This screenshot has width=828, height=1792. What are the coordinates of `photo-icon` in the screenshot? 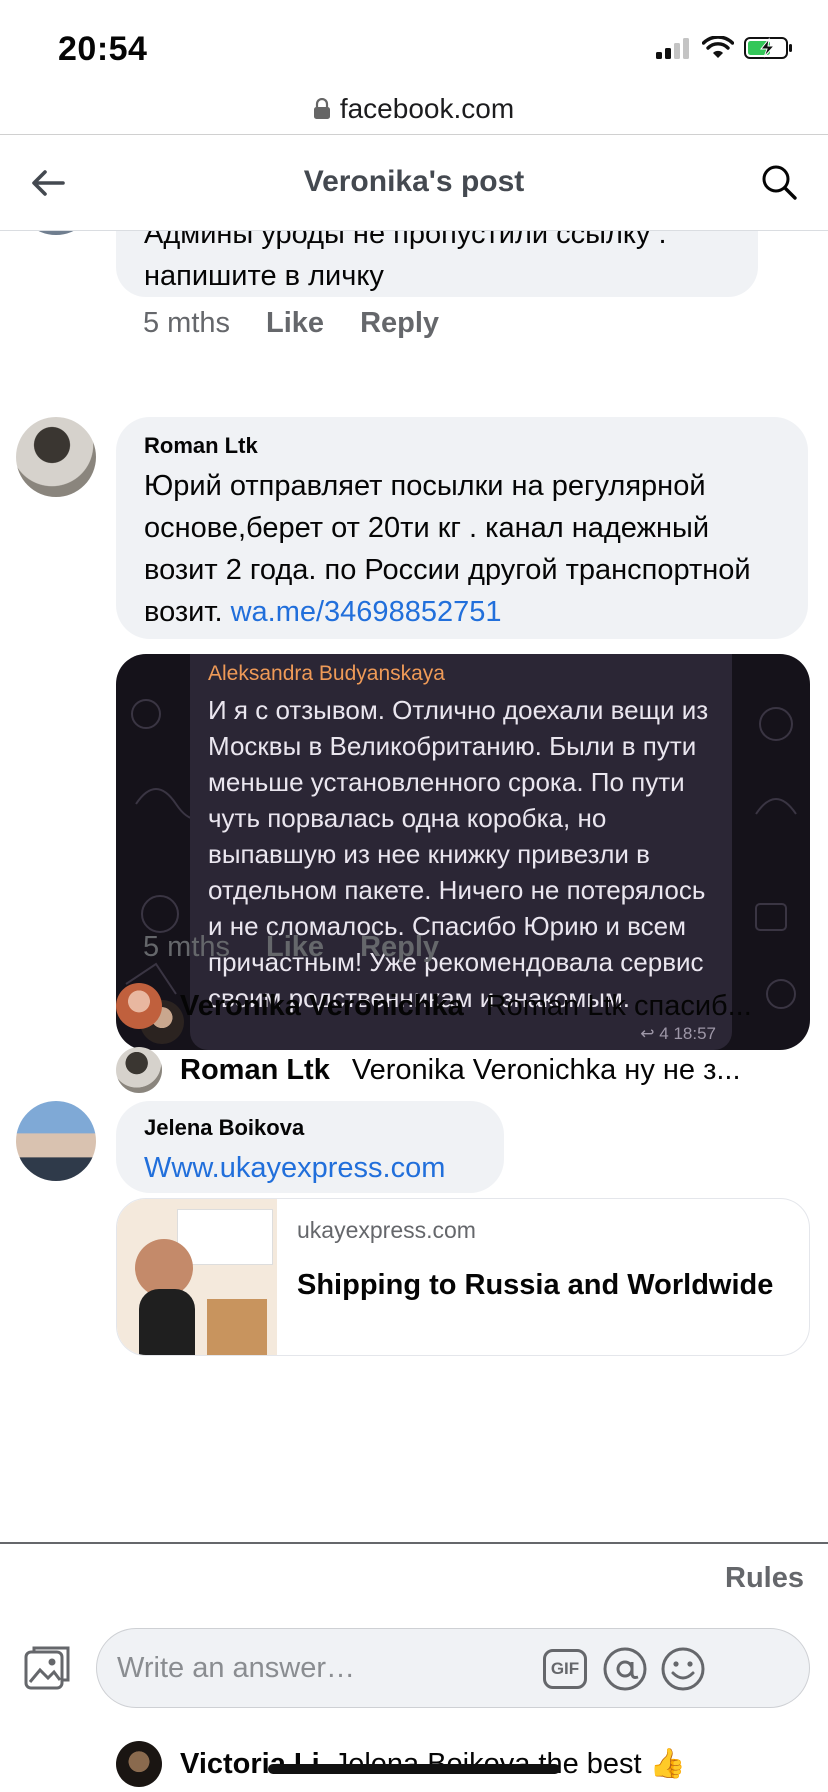 It's located at (47, 1668).